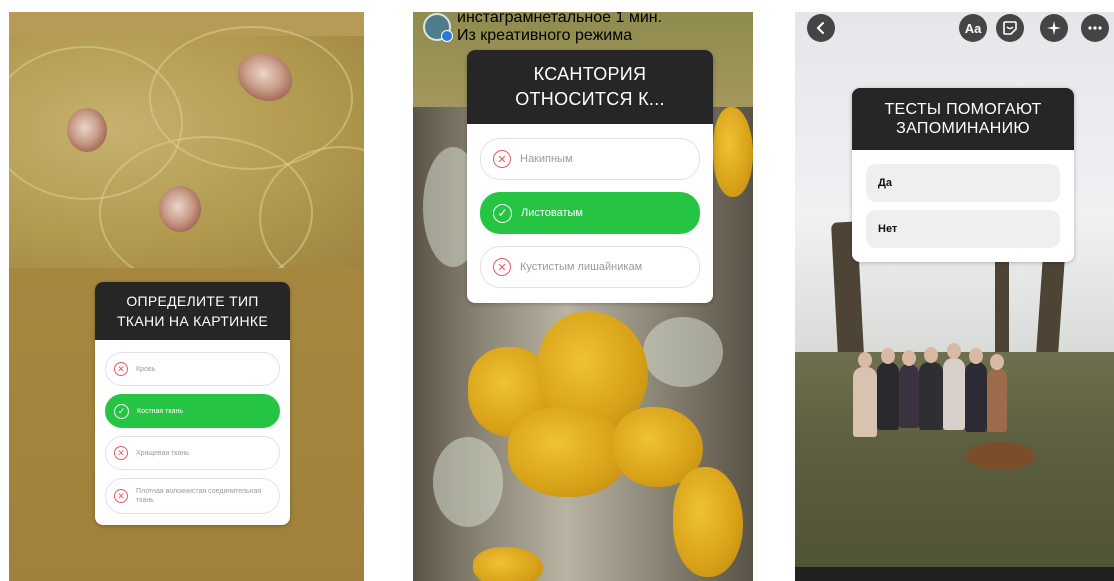  Describe the element at coordinates (590, 213) in the screenshot. I see `quiz-option-correct: ✓ Листоватым` at that location.